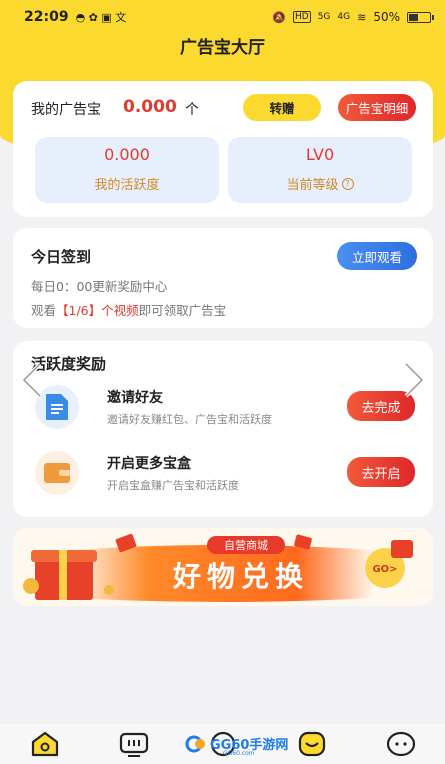 This screenshot has height=764, width=445. Describe the element at coordinates (347, 183) in the screenshot. I see `help-icon: ?` at that location.